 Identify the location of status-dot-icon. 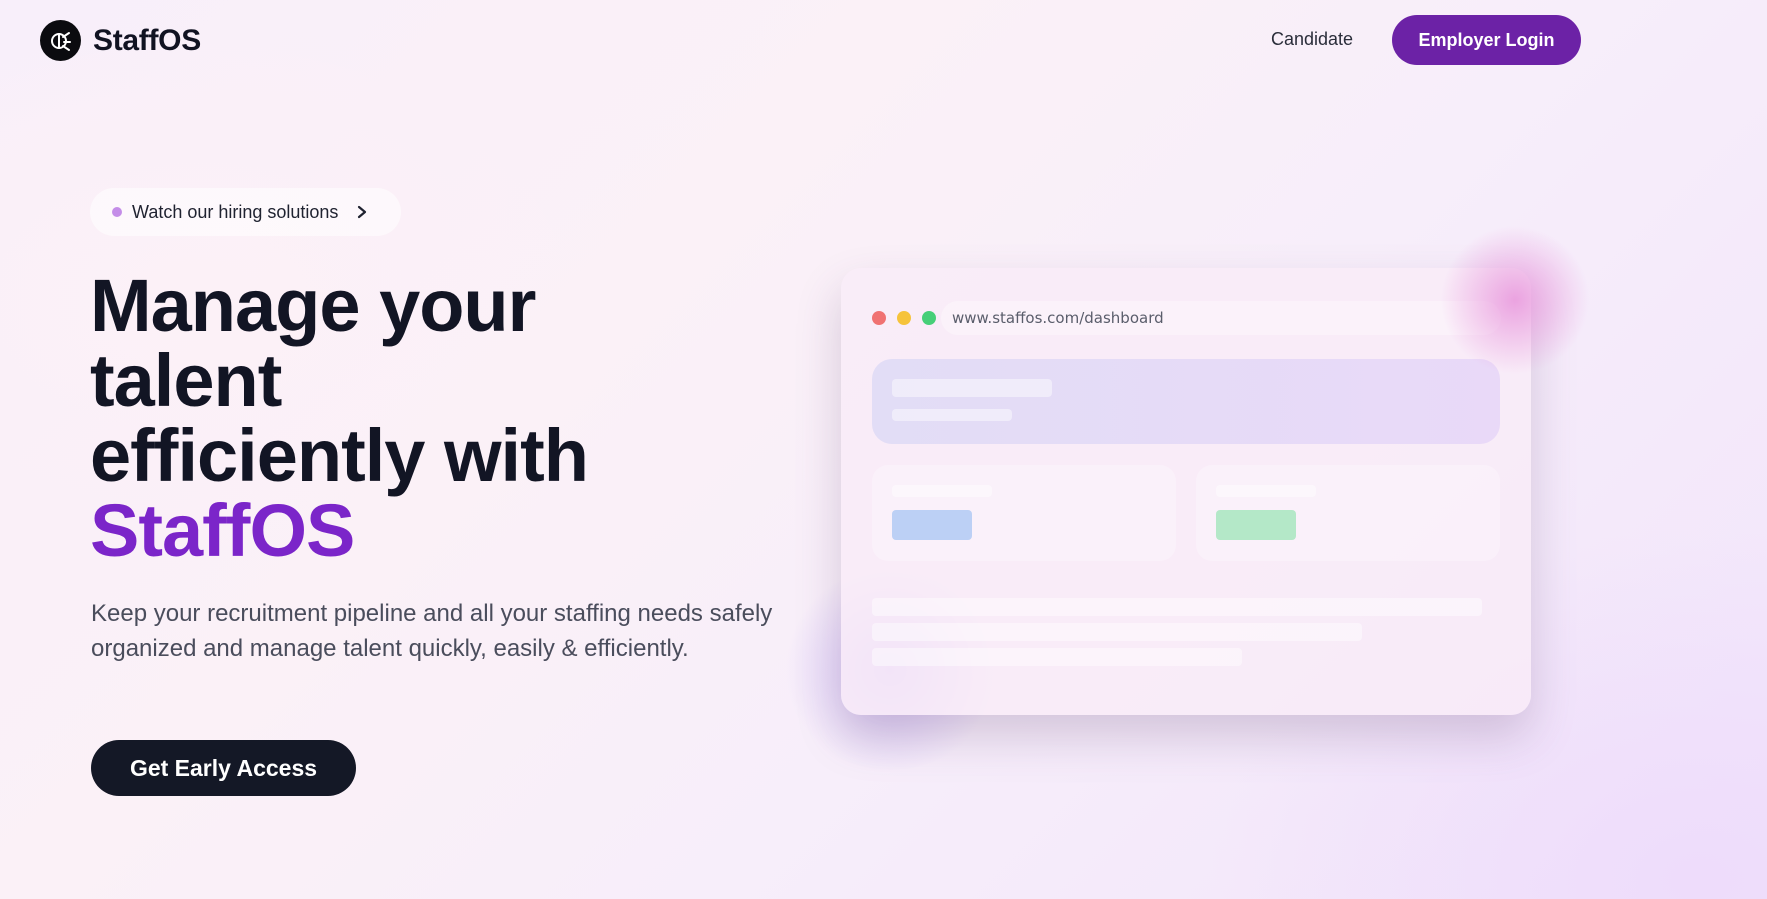
(117, 212).